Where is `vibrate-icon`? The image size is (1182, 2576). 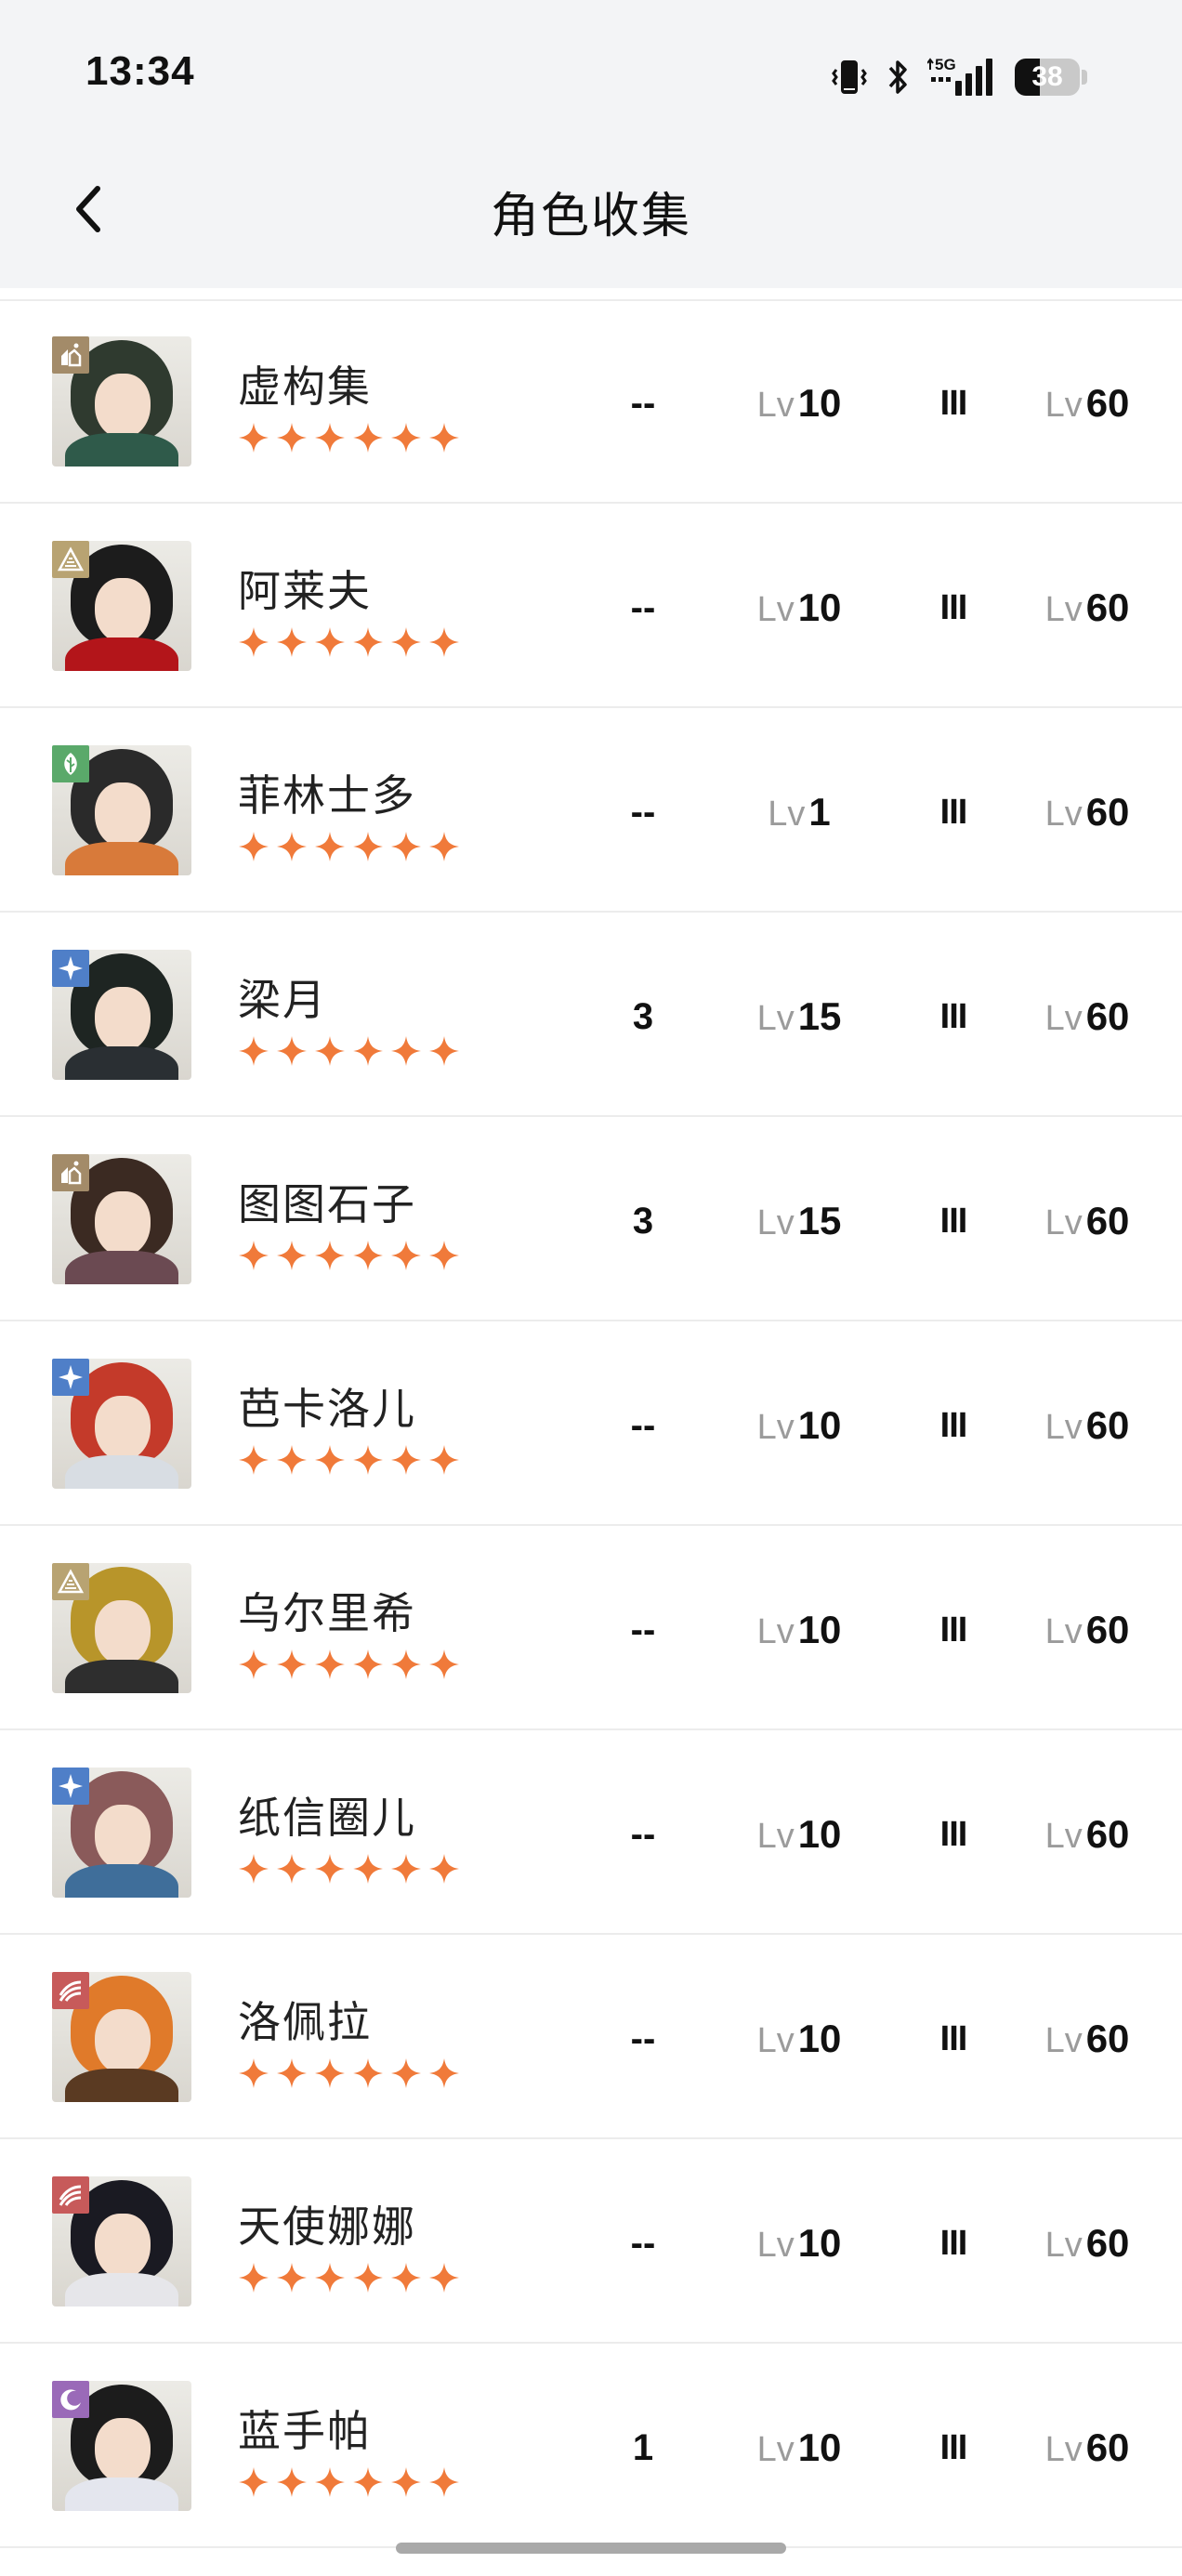
vibrate-icon is located at coordinates (849, 77).